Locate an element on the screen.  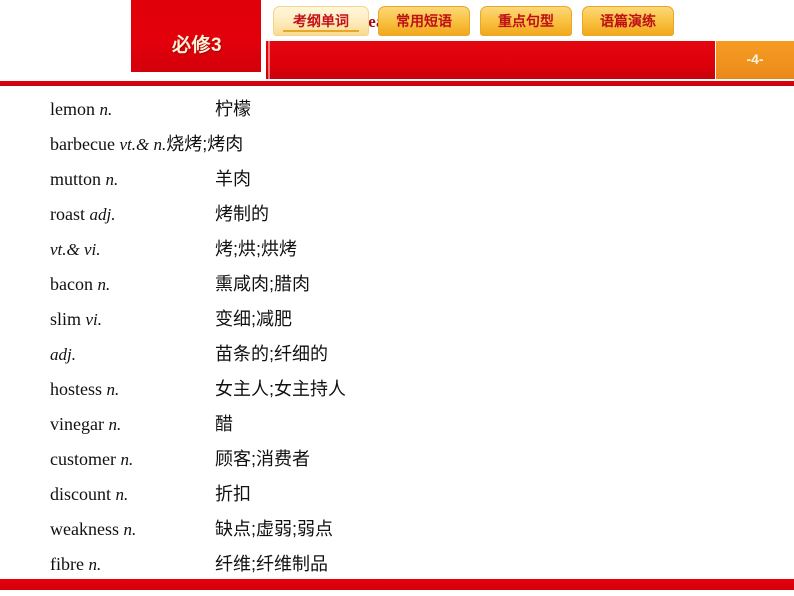
term-word: weakness is located at coordinates (84, 529).